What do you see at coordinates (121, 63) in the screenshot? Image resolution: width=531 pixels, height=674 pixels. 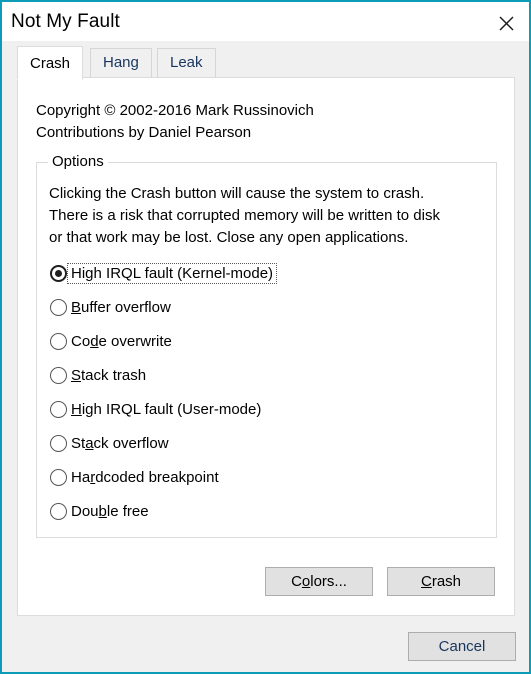 I see `tab-hang: Hang` at bounding box center [121, 63].